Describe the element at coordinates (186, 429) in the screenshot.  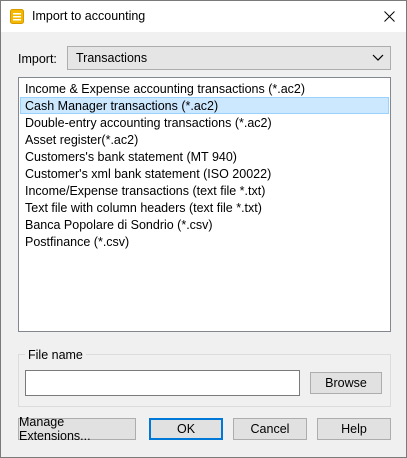
I see `ok-button: OK` at that location.